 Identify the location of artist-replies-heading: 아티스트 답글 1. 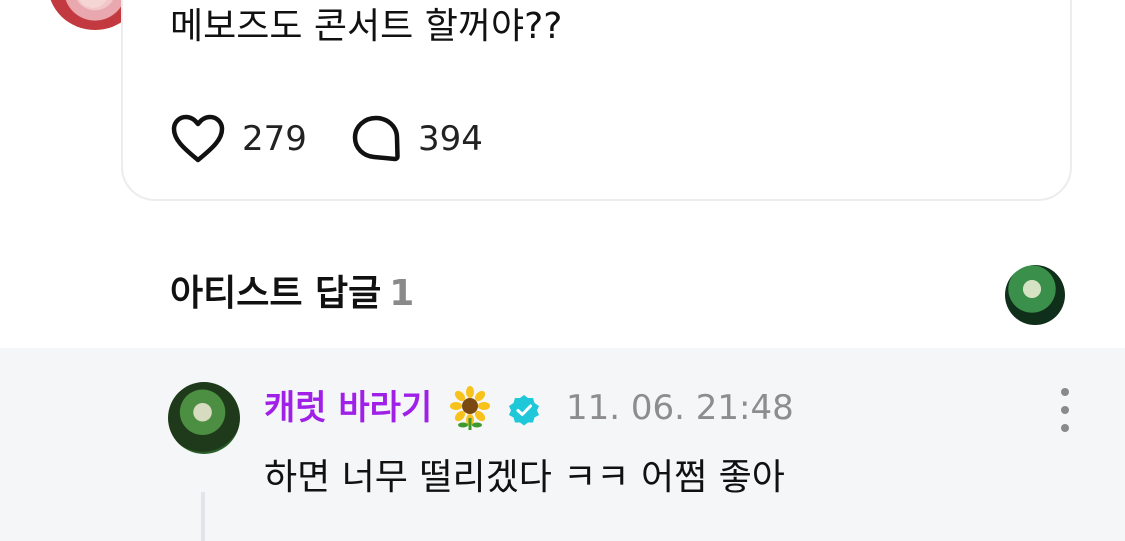
(292, 294).